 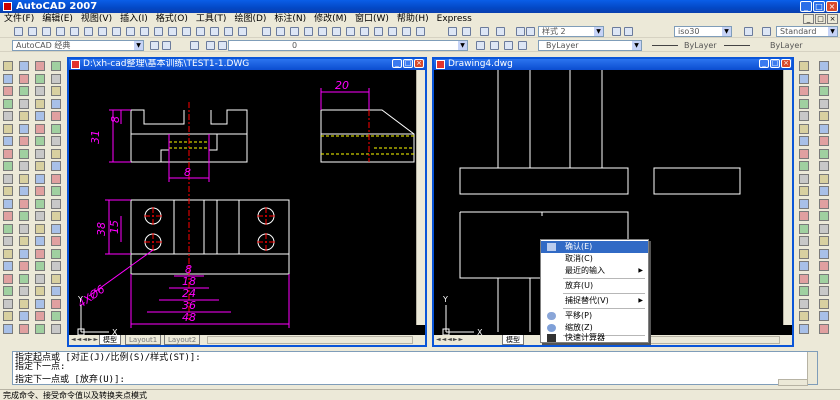 What do you see at coordinates (310, 340) in the screenshot?
I see `drawing1-horizontal-scrollbar` at bounding box center [310, 340].